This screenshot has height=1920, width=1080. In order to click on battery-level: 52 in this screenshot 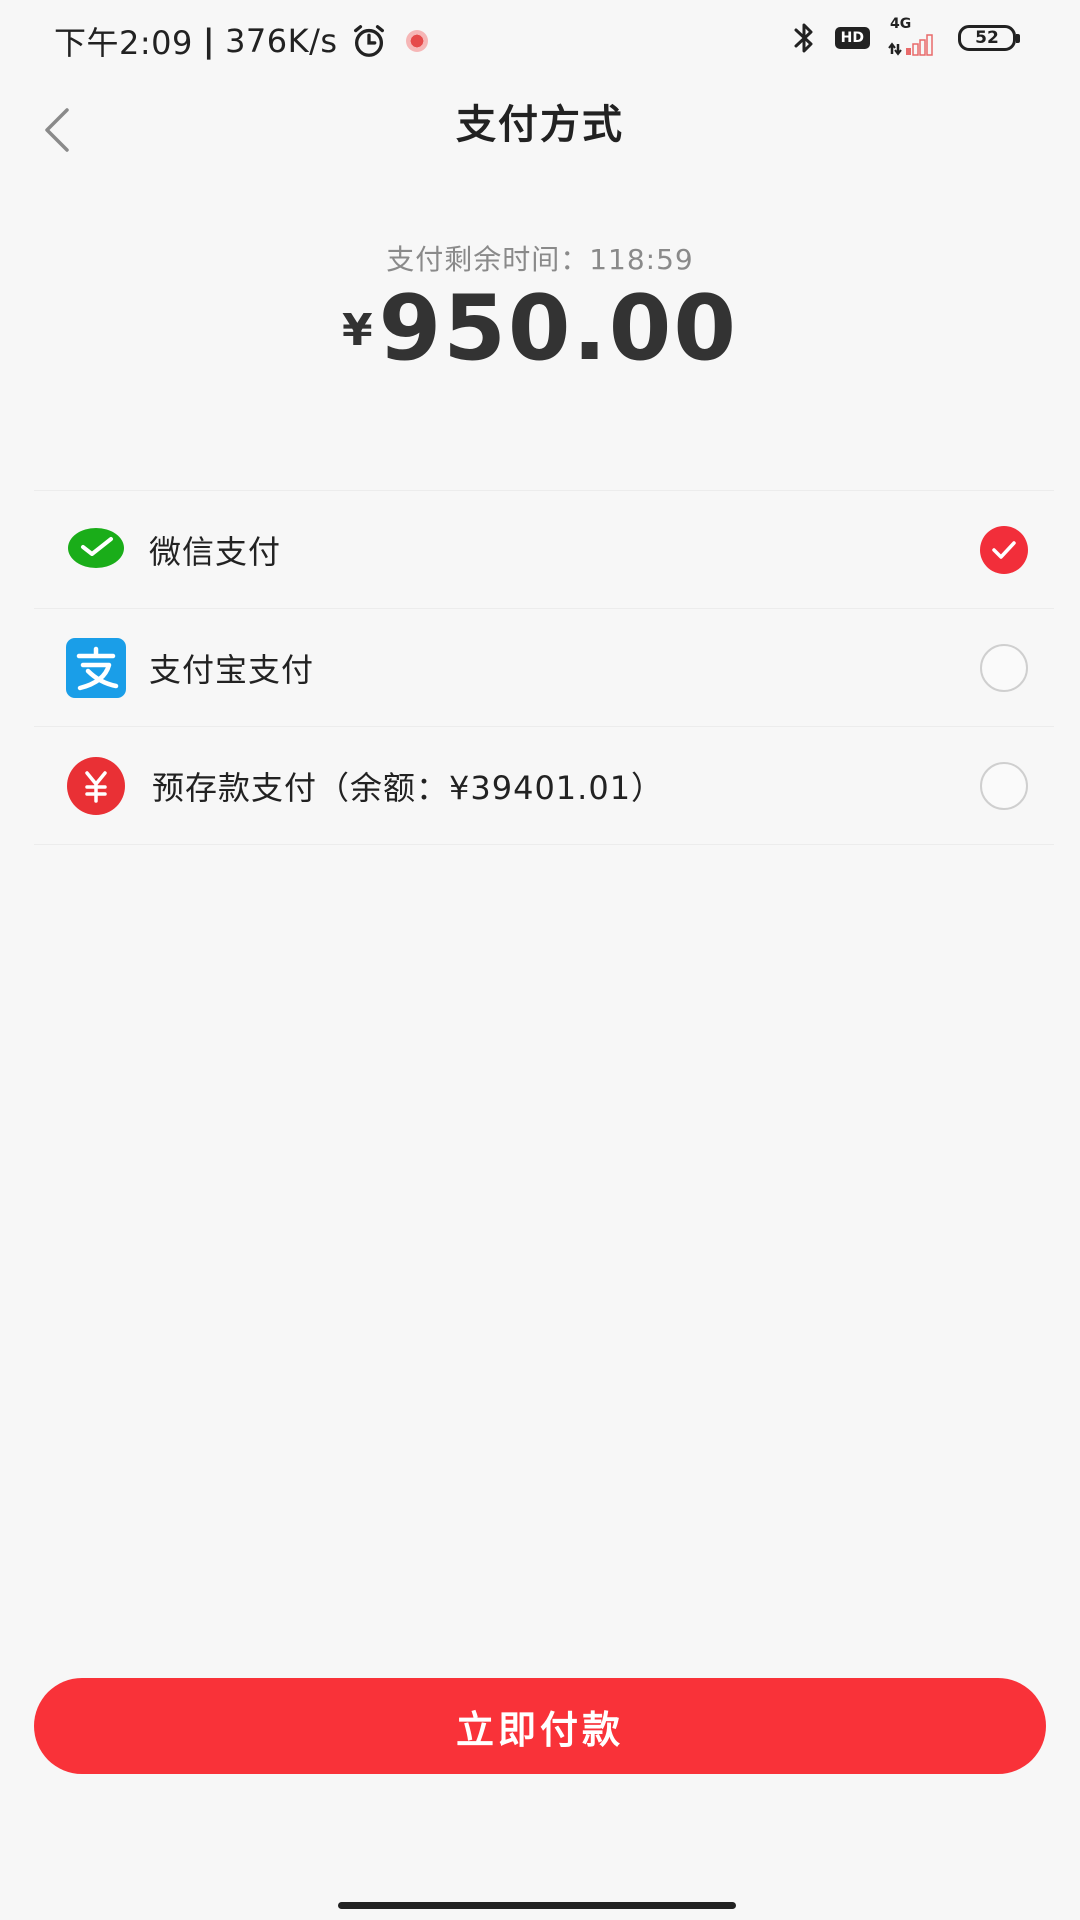, I will do `click(987, 37)`.